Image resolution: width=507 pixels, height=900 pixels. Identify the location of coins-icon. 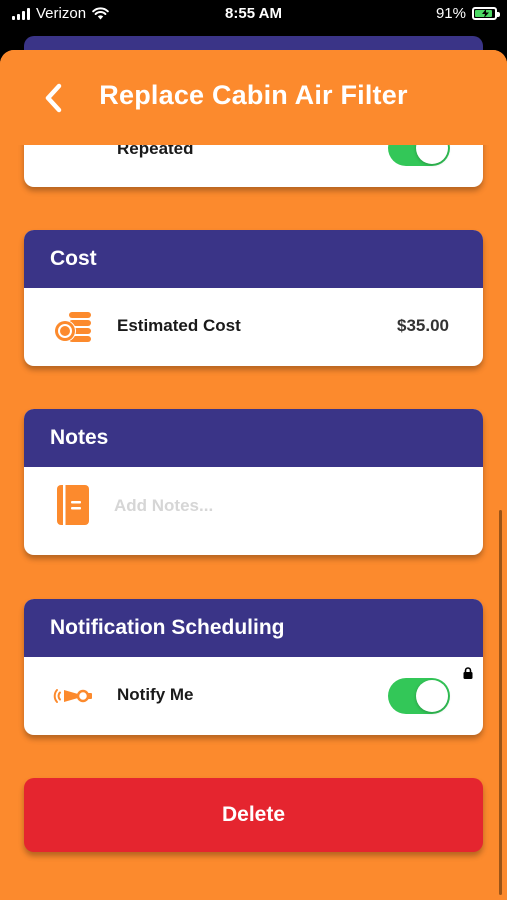
(72, 327).